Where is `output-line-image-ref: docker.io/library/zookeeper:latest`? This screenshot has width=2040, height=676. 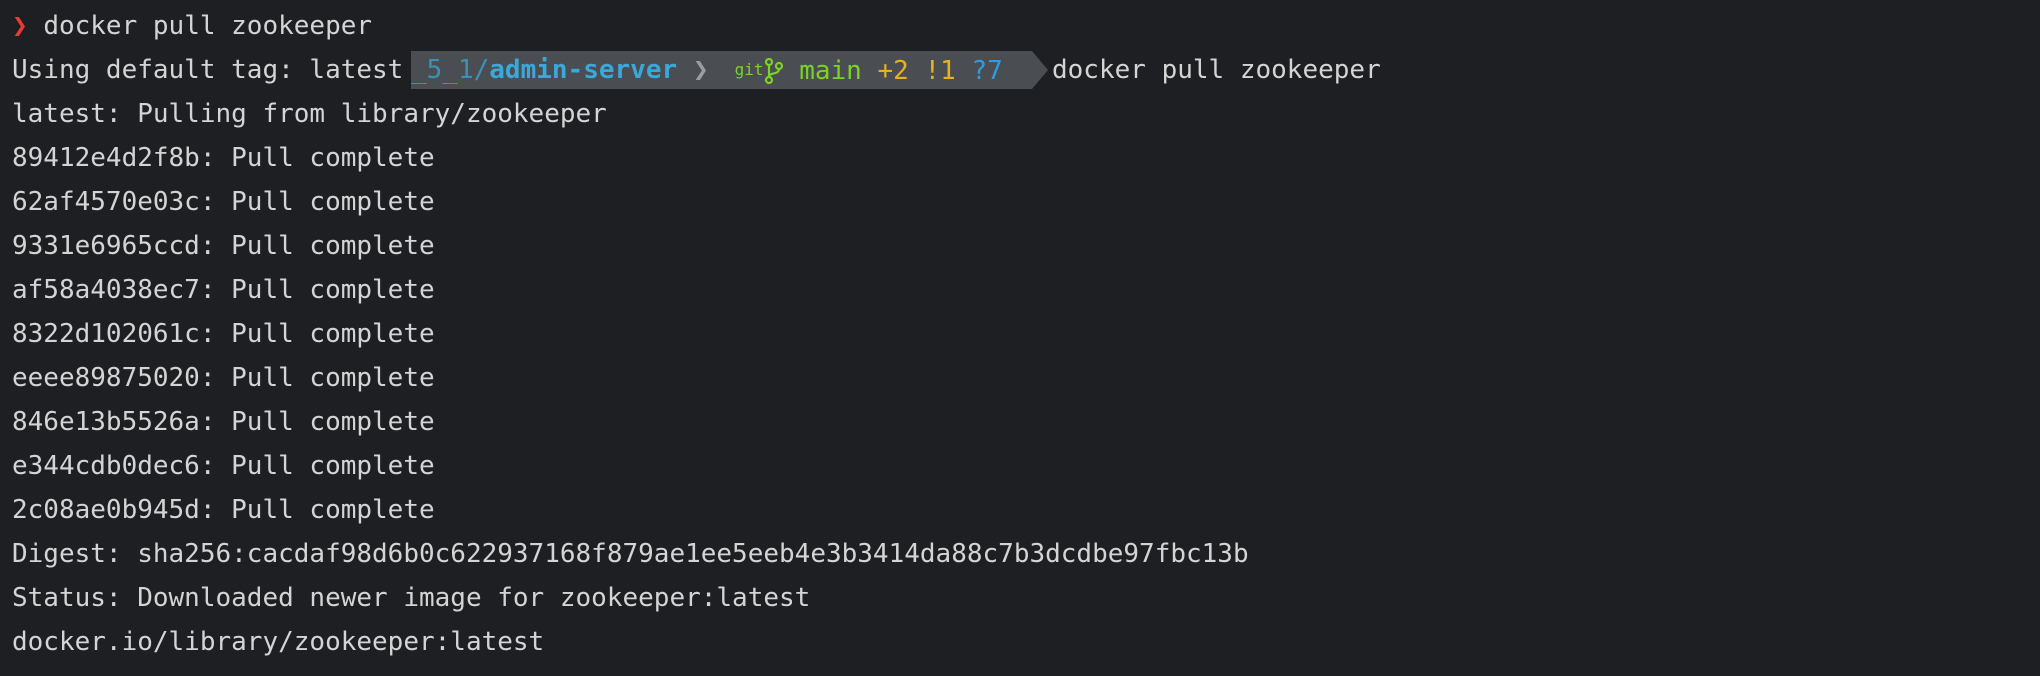 output-line-image-ref: docker.io/library/zookeeper:latest is located at coordinates (278, 642).